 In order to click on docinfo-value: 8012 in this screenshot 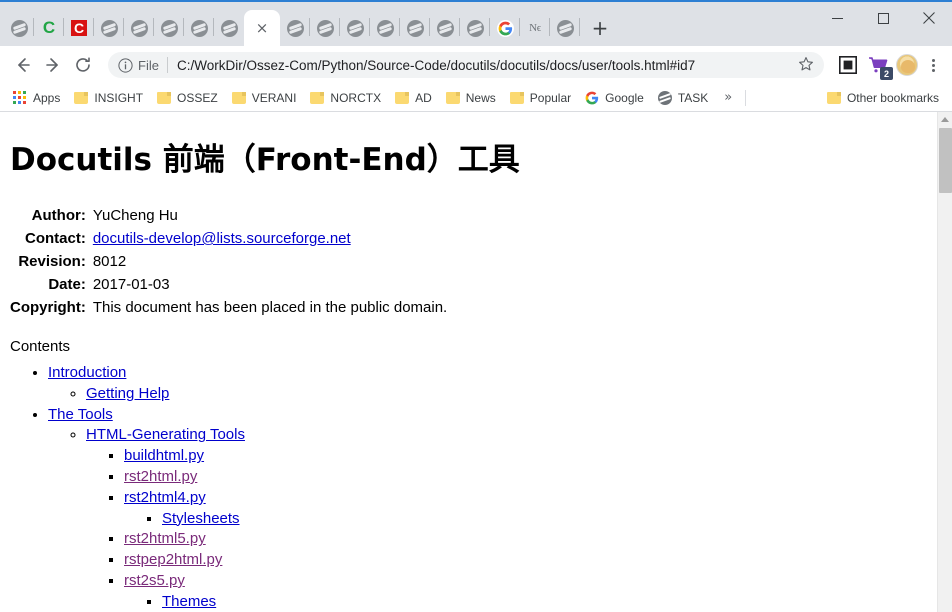, I will do `click(109, 261)`.